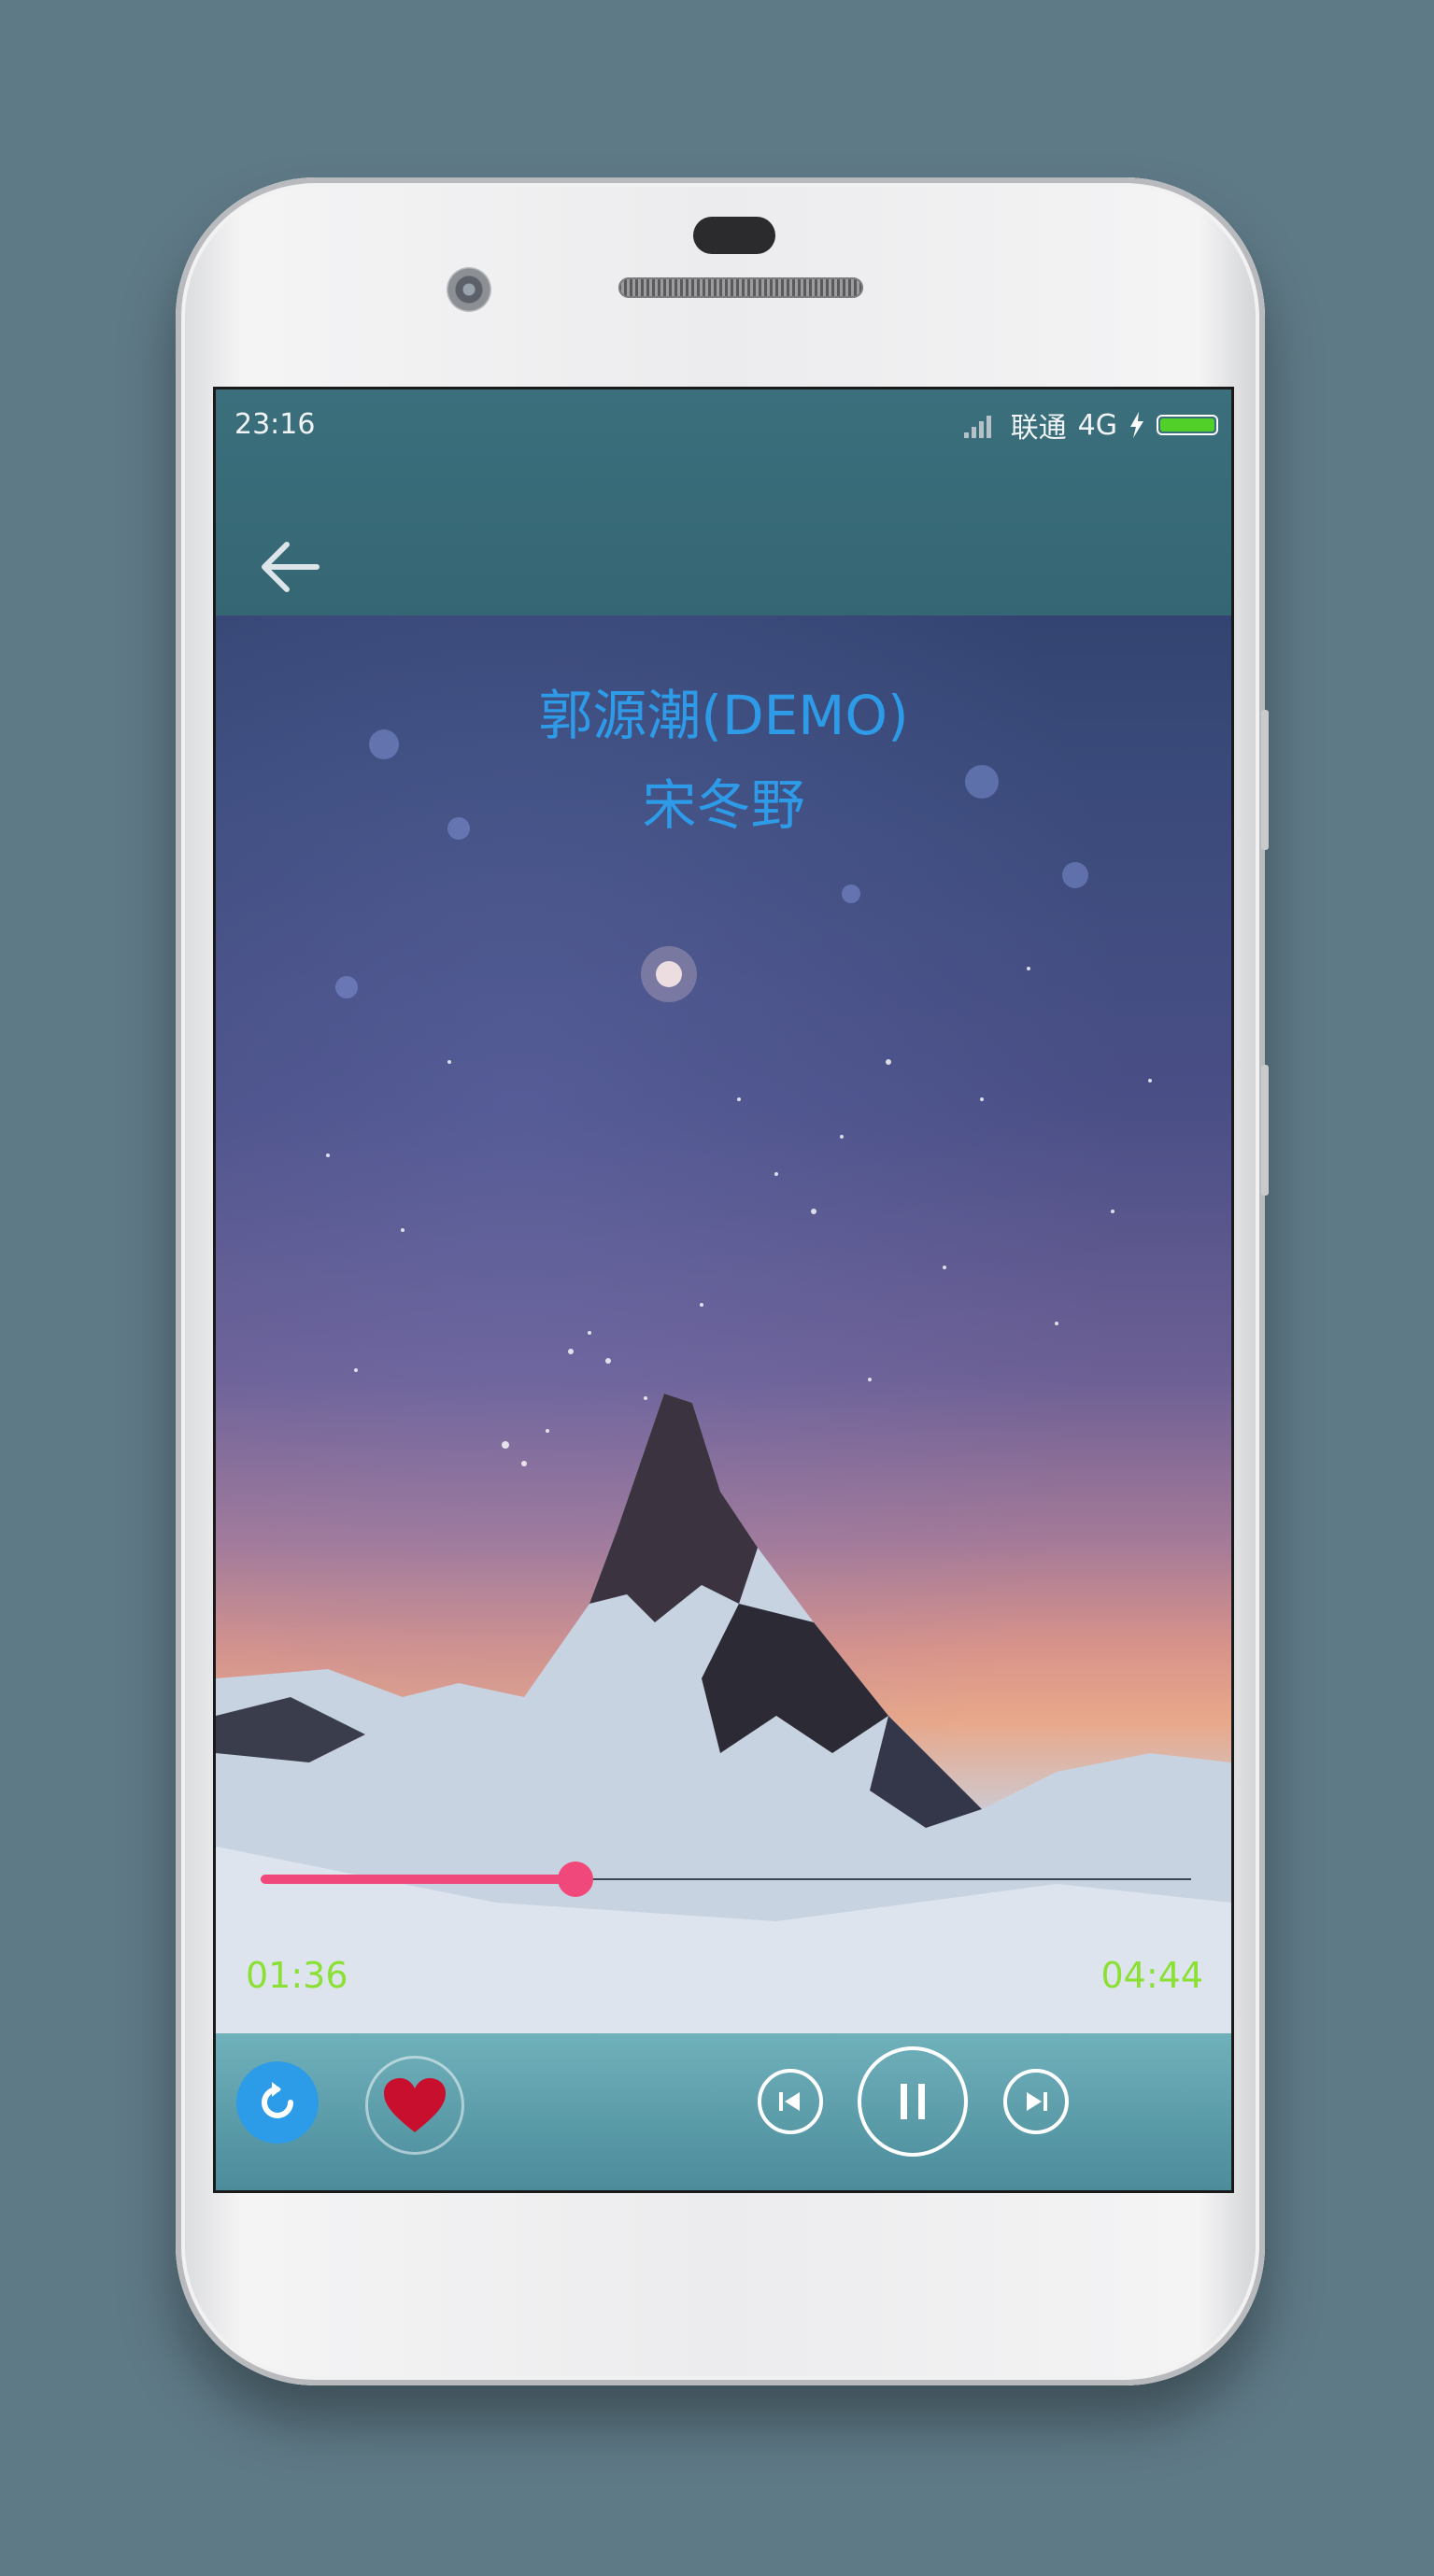 This screenshot has height=2576, width=1434. I want to click on pause-icon, so click(913, 2101).